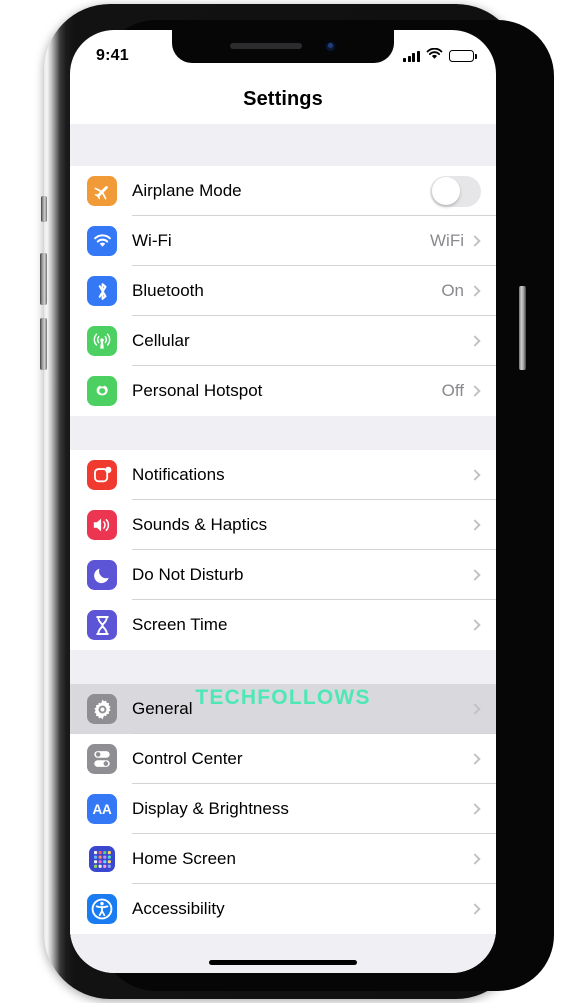  I want to click on cellular-antenna-icon, so click(102, 341).